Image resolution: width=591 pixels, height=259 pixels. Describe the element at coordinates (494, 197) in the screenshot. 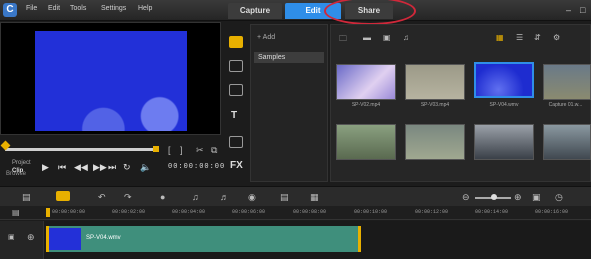

I see `zoom-slider-knob` at that location.